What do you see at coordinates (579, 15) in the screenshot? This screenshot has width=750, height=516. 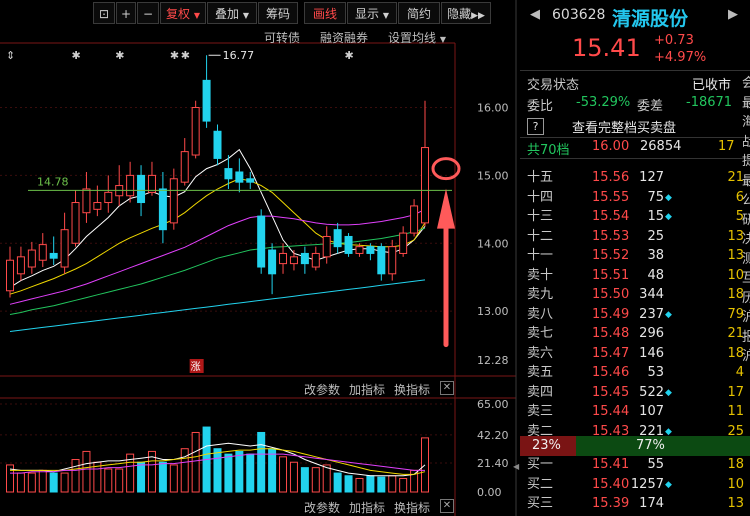 I see `stock-code: 603628` at bounding box center [579, 15].